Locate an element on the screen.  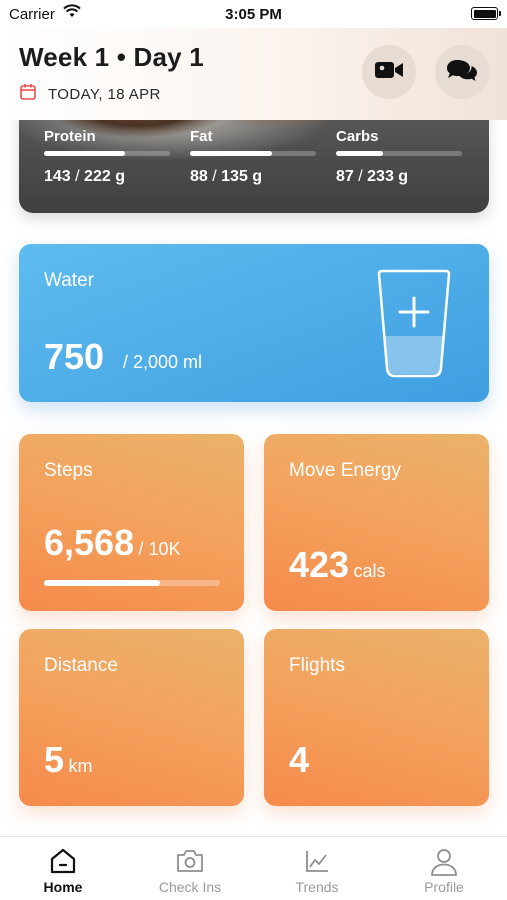
macro-consumed: 87 is located at coordinates (345, 176).